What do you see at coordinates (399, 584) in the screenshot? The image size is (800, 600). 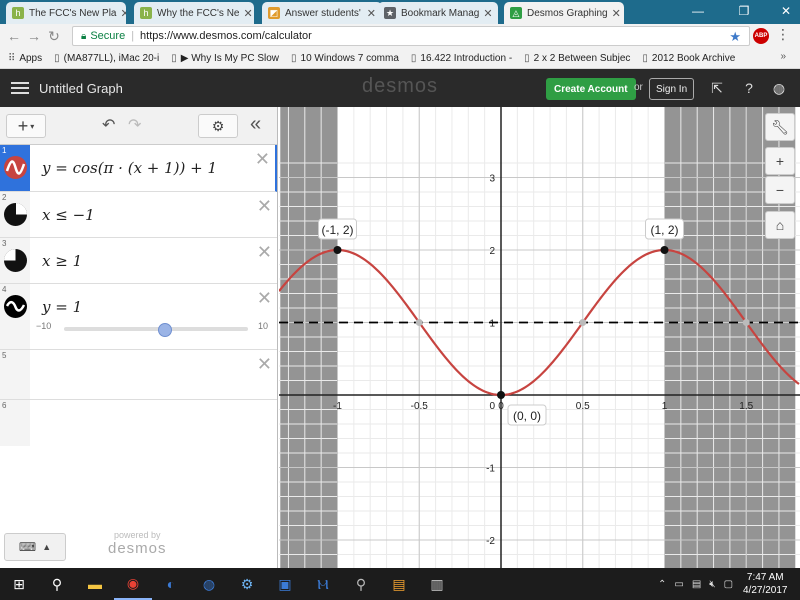 I see `app-icon-6: ▤` at bounding box center [399, 584].